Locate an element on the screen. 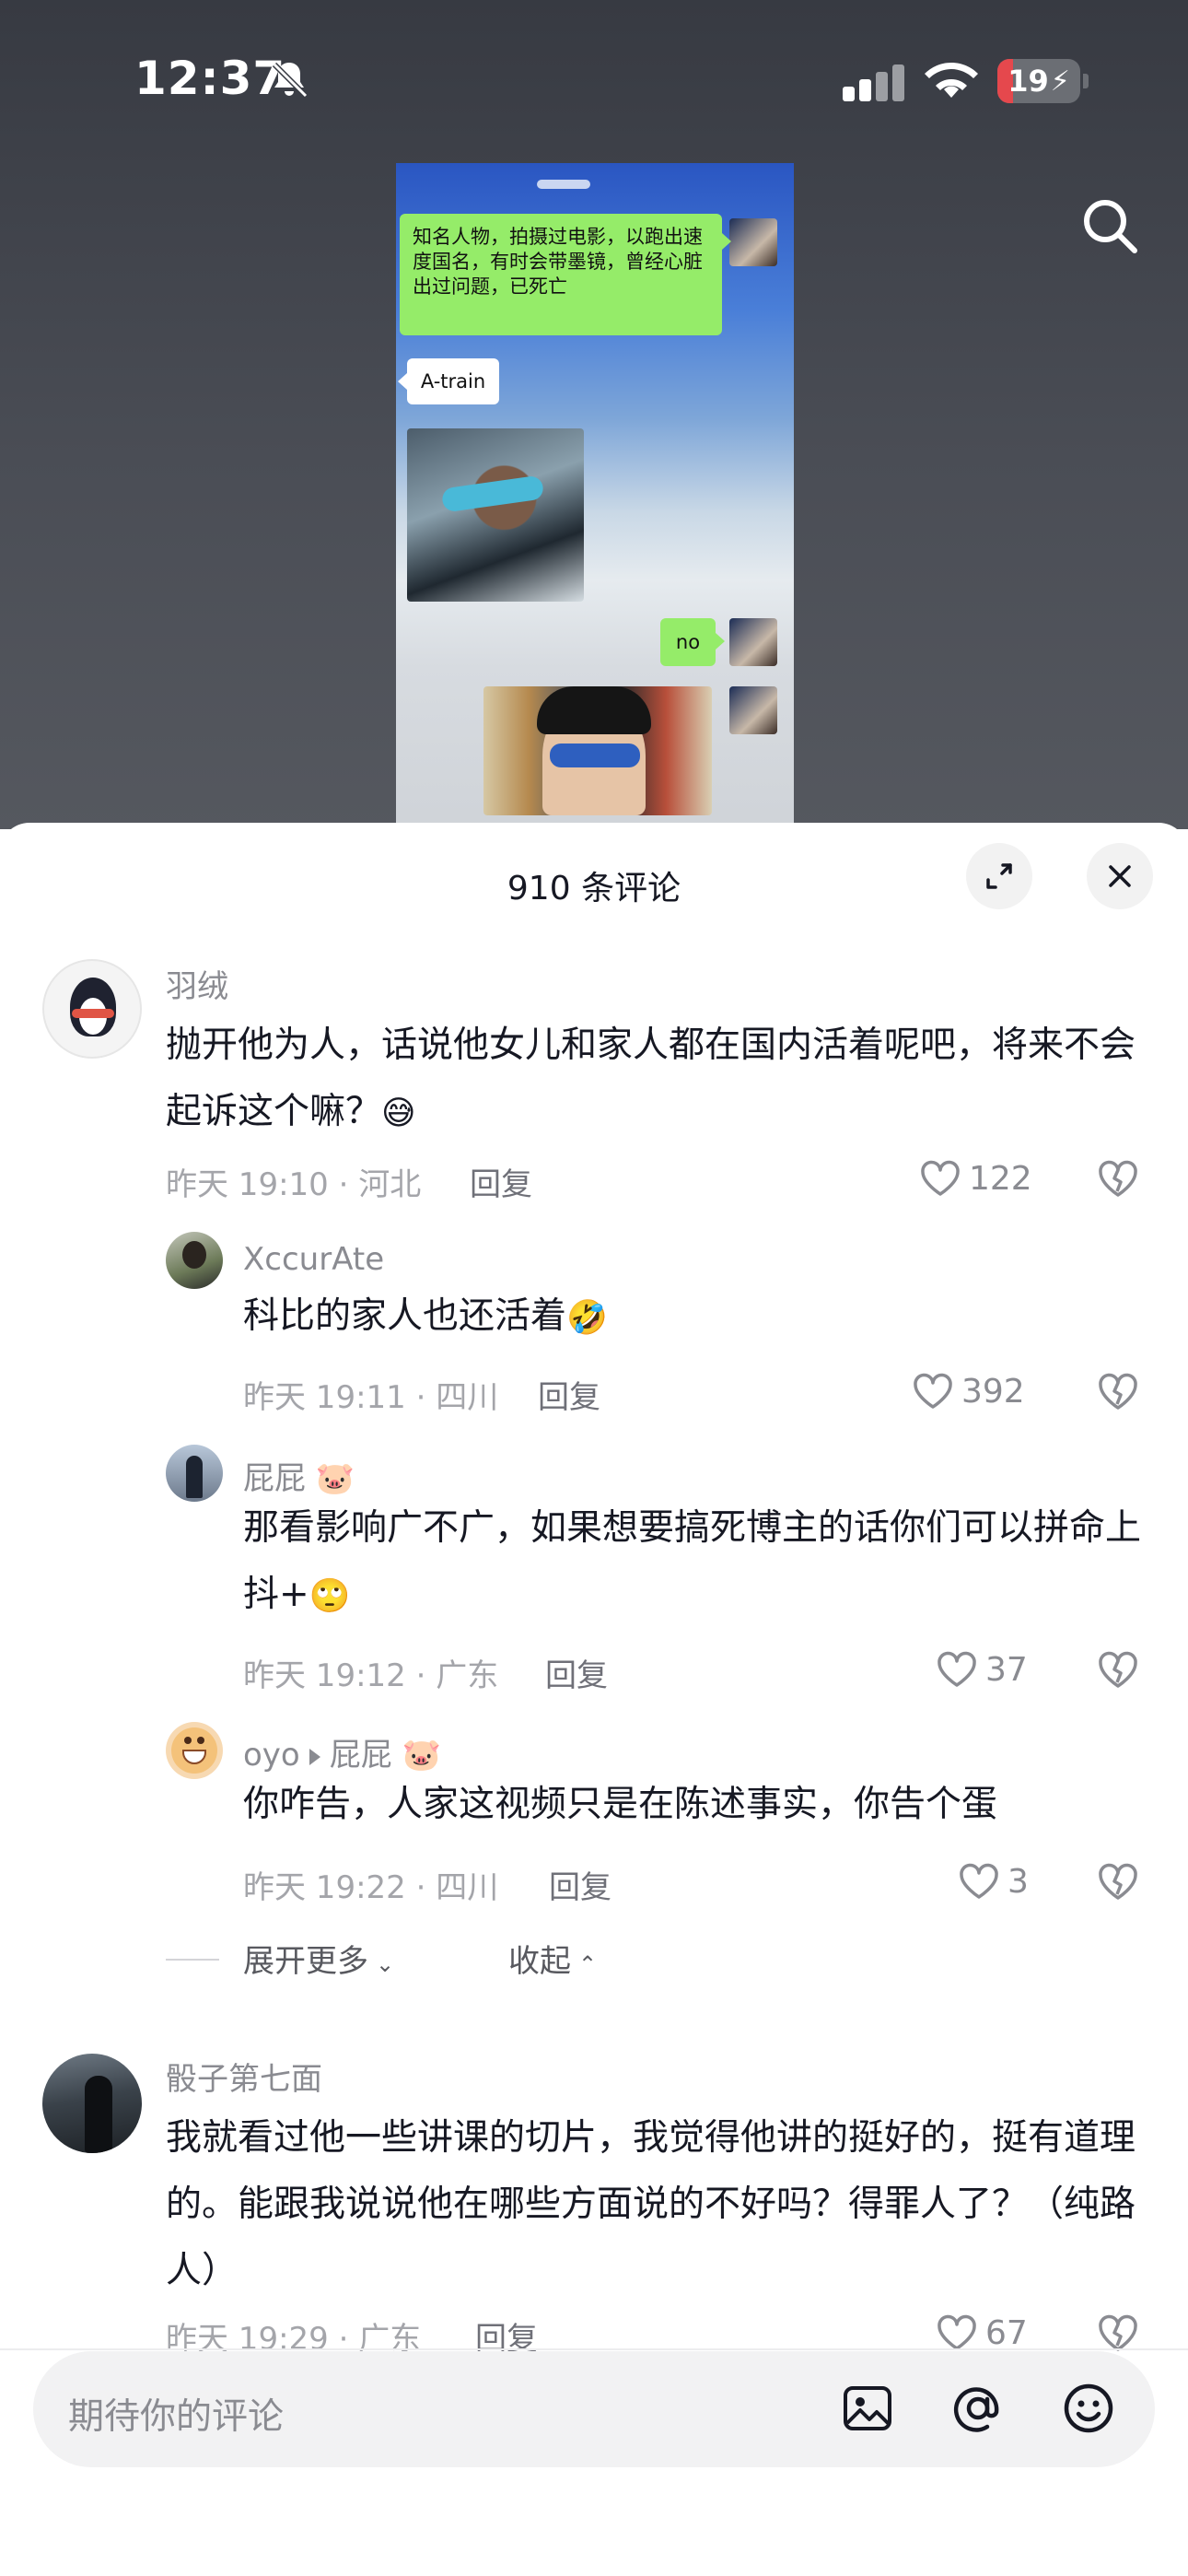  battery-cap is located at coordinates (1086, 81).